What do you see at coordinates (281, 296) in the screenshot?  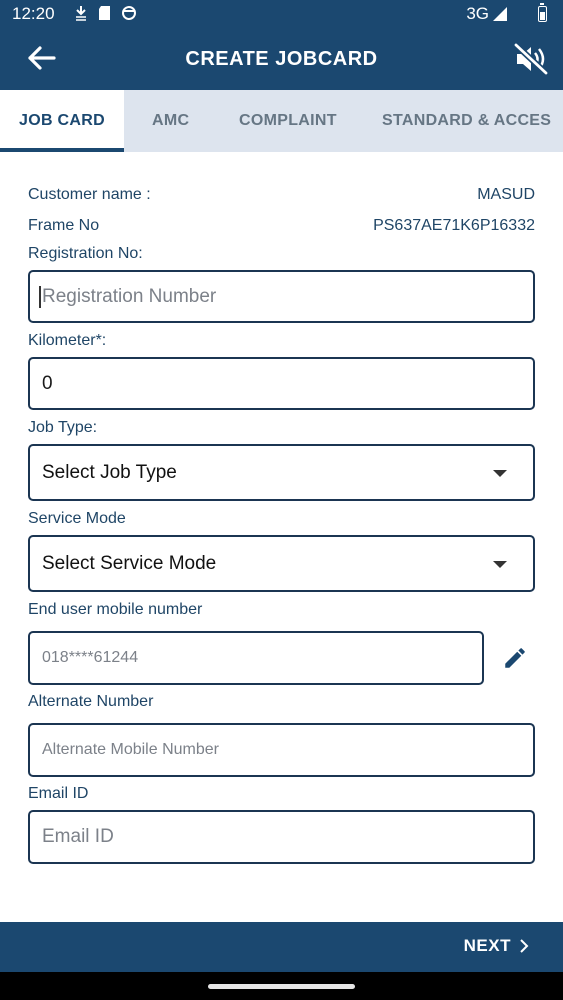 I see `registration-input: Registration Number` at bounding box center [281, 296].